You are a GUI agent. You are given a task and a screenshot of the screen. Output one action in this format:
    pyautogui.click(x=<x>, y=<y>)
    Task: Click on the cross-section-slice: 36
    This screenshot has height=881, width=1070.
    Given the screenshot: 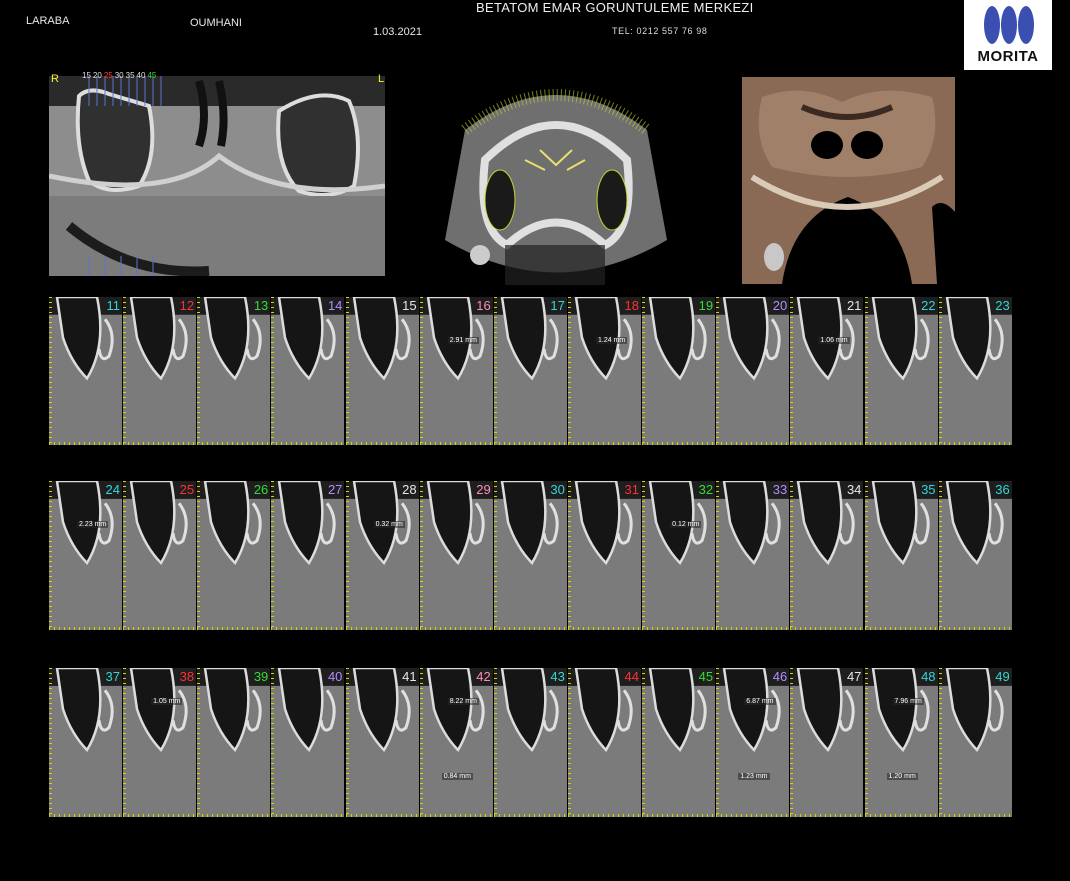 What is the action you would take?
    pyautogui.click(x=975, y=555)
    